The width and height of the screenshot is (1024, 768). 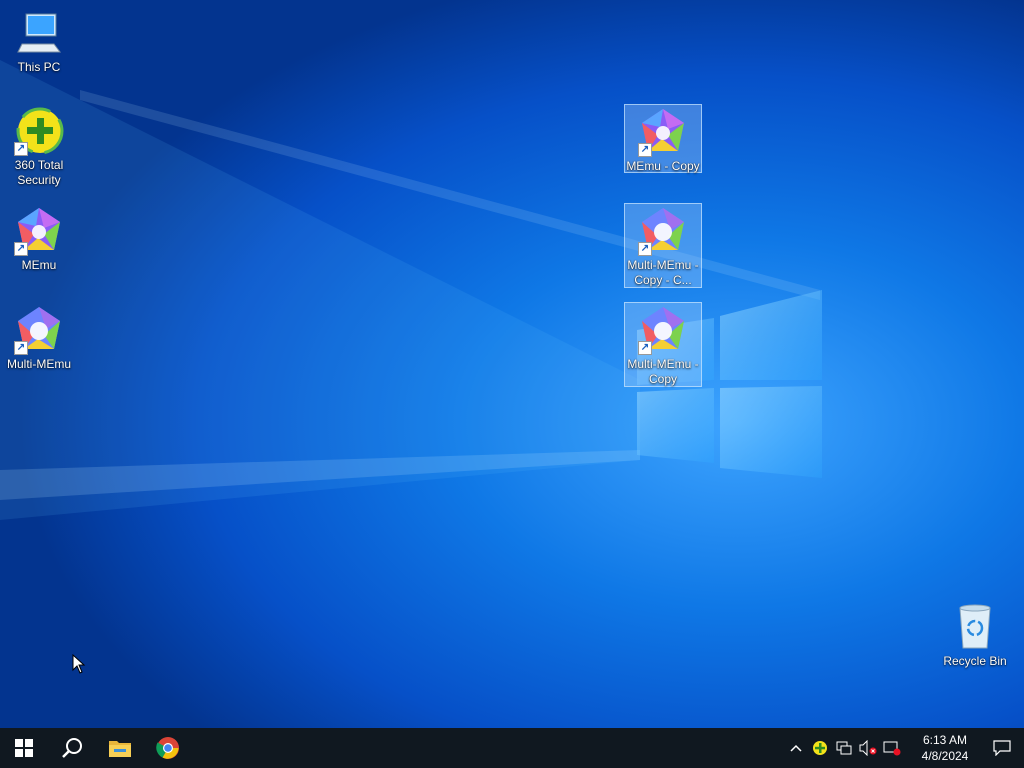 What do you see at coordinates (892, 748) in the screenshot?
I see `network-error-icon` at bounding box center [892, 748].